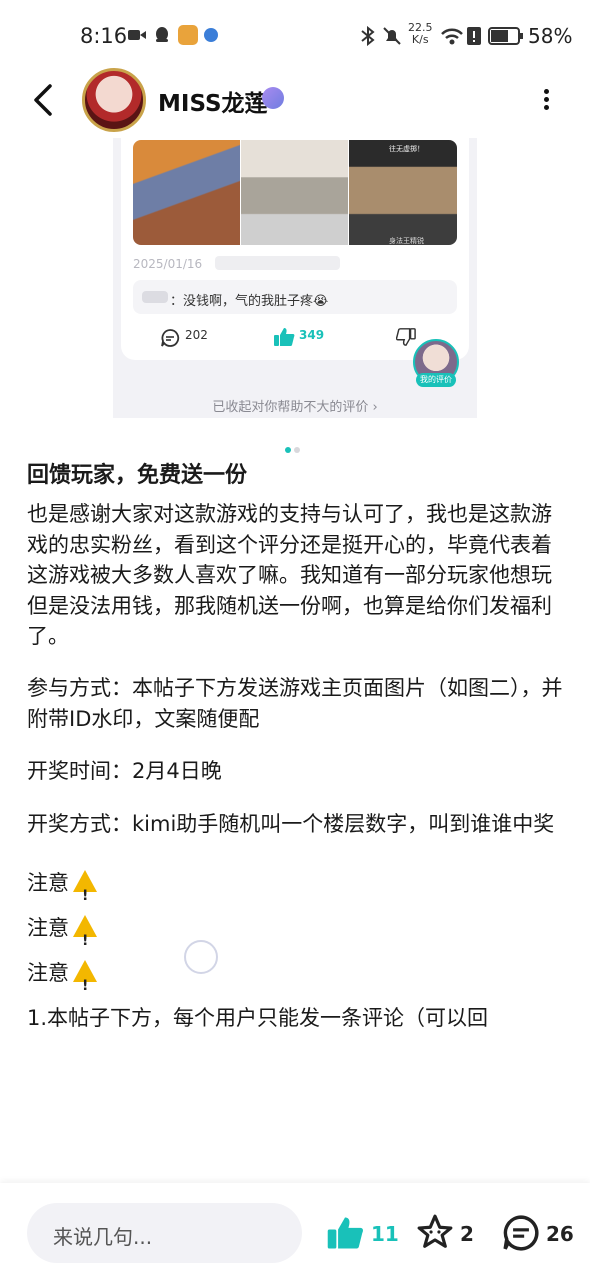 The width and height of the screenshot is (590, 1280). Describe the element at coordinates (403, 192) in the screenshot. I see `game-screenshot-3: 往无虚掷！ 身法王精锐` at that location.